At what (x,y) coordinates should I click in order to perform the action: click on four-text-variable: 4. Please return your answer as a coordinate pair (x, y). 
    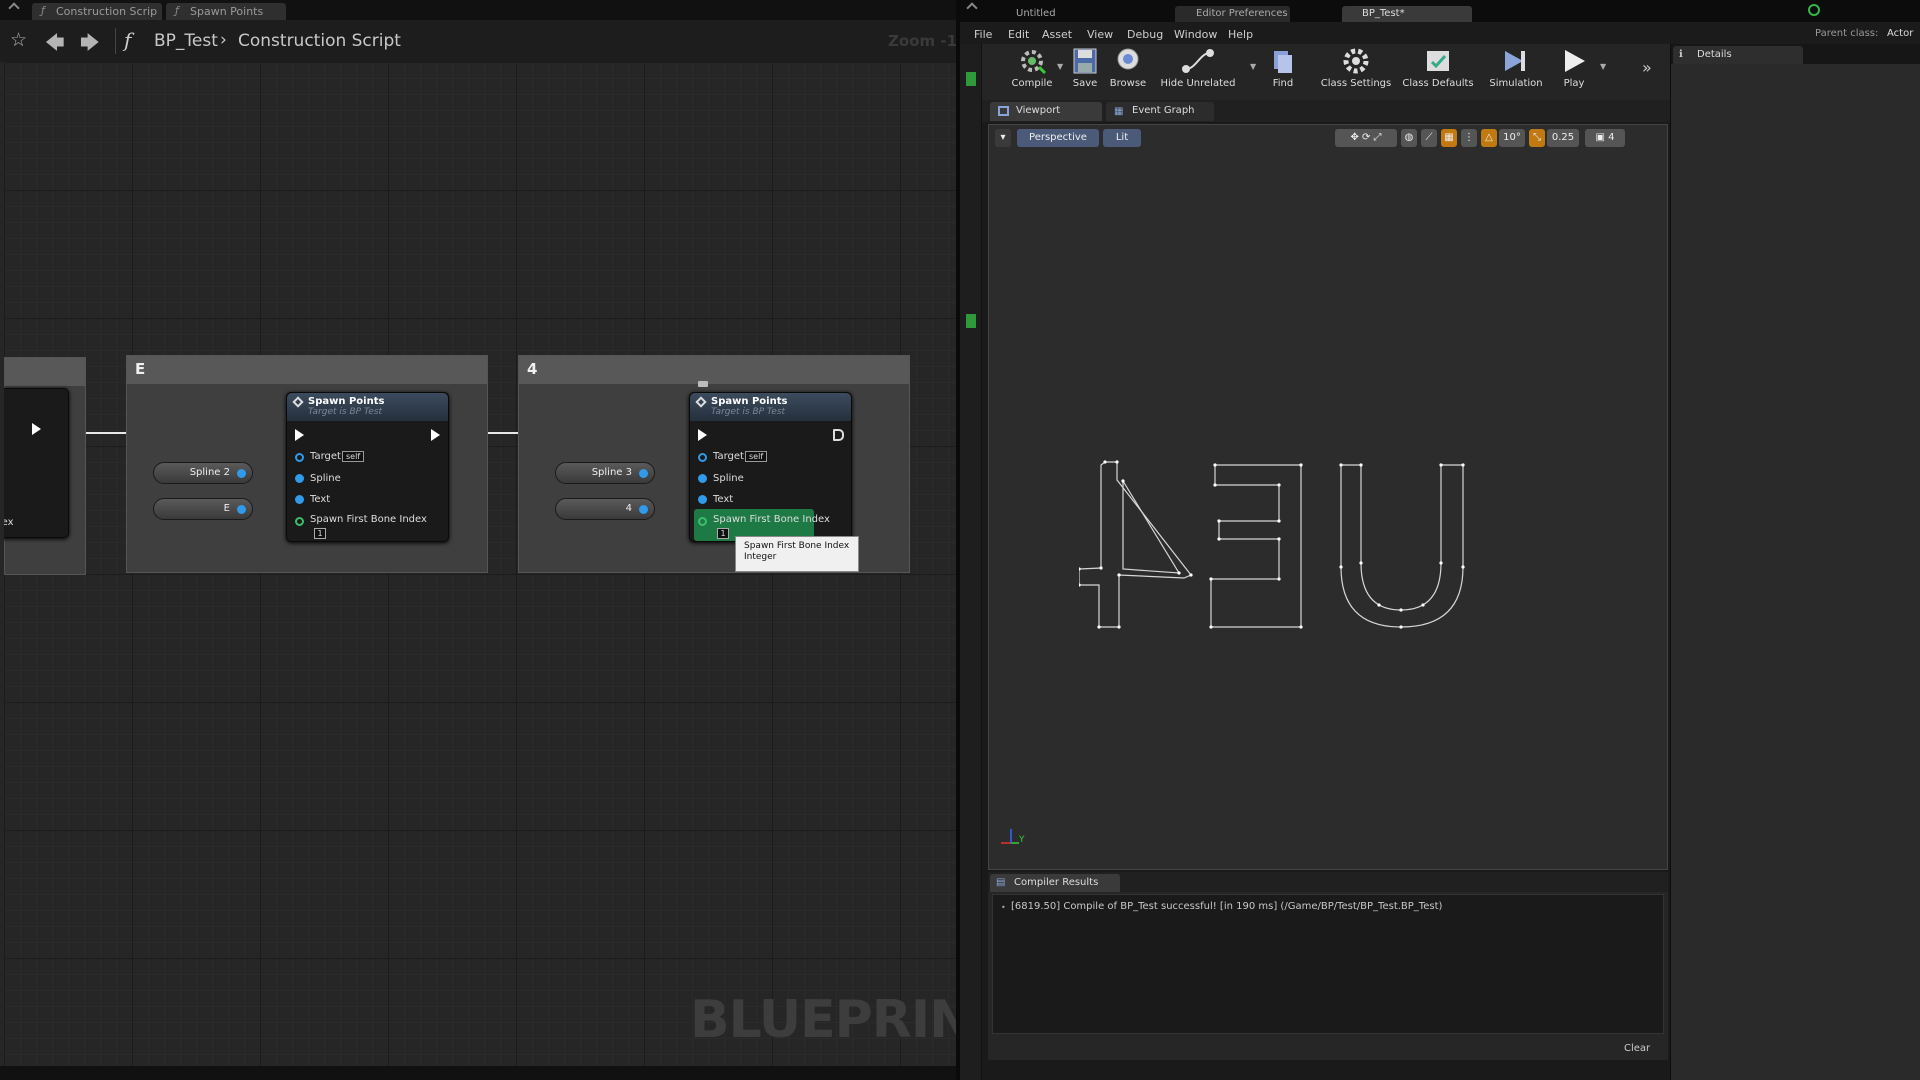
    Looking at the image, I should click on (605, 509).